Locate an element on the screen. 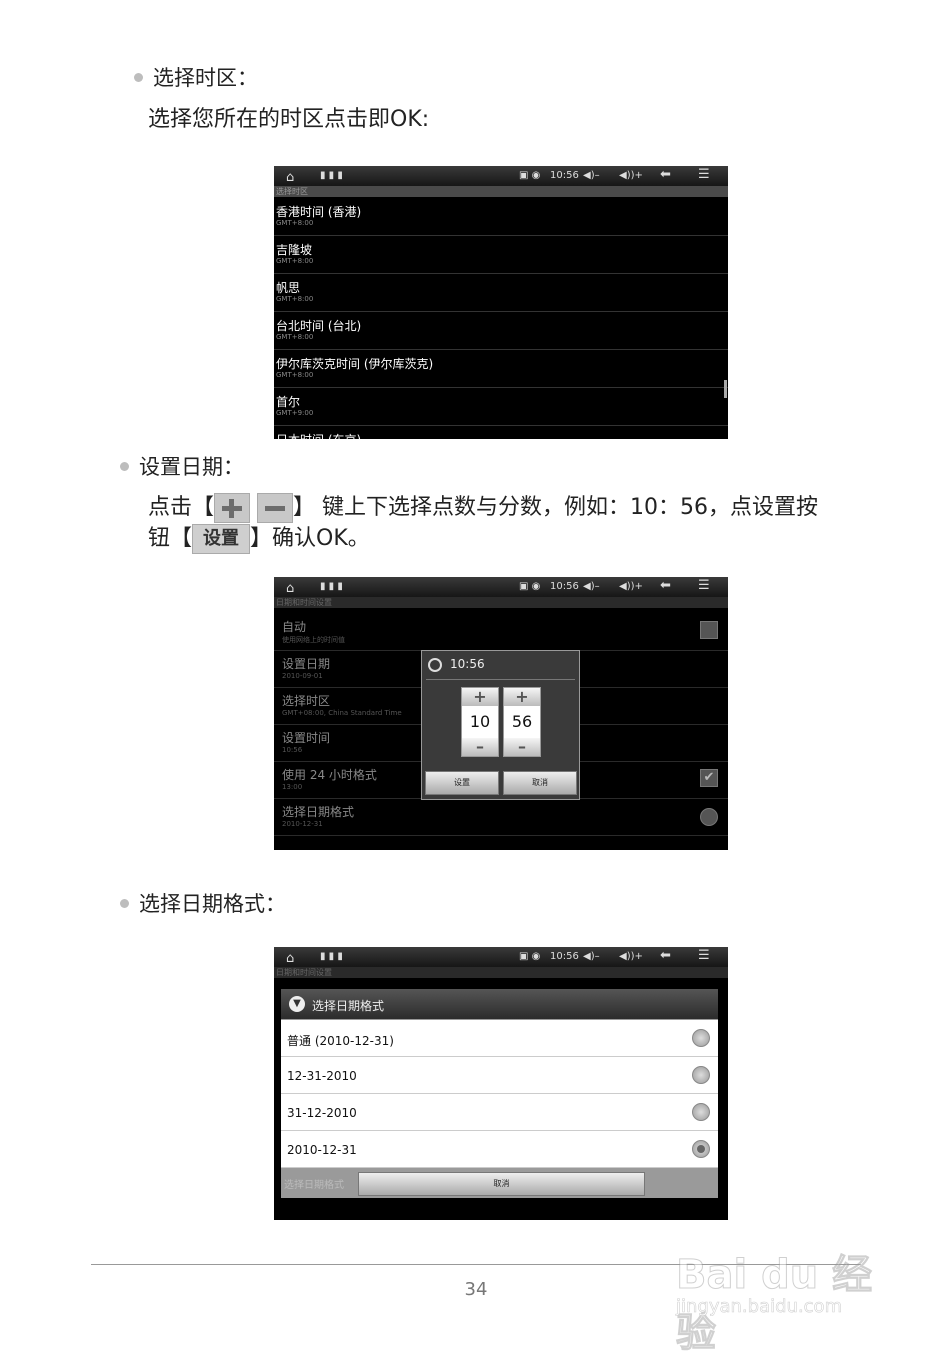  option-label: 普通 (2010-12-31) is located at coordinates (340, 1041).